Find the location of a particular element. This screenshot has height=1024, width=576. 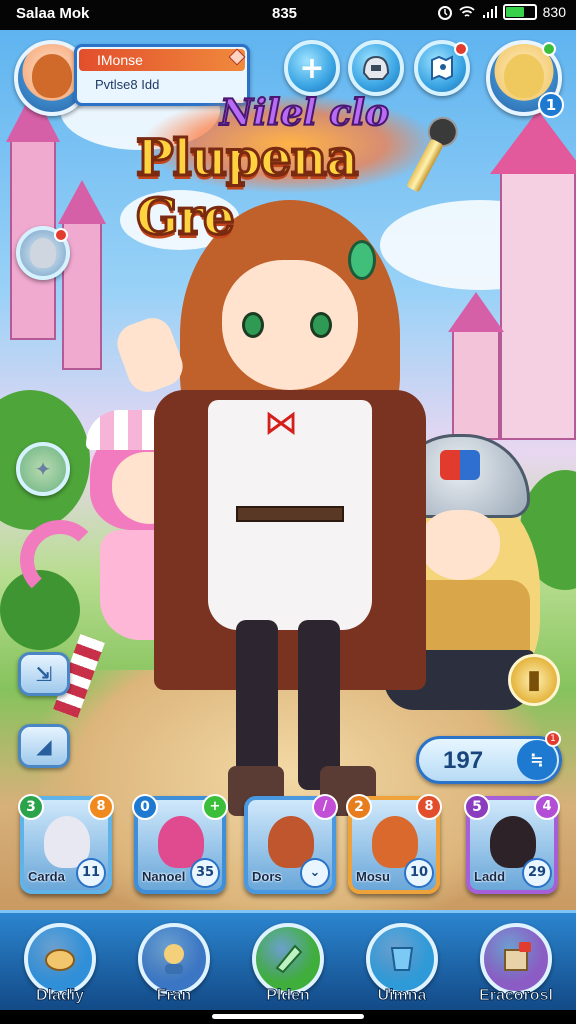

sort-icon: ⇲ is located at coordinates (44, 674).